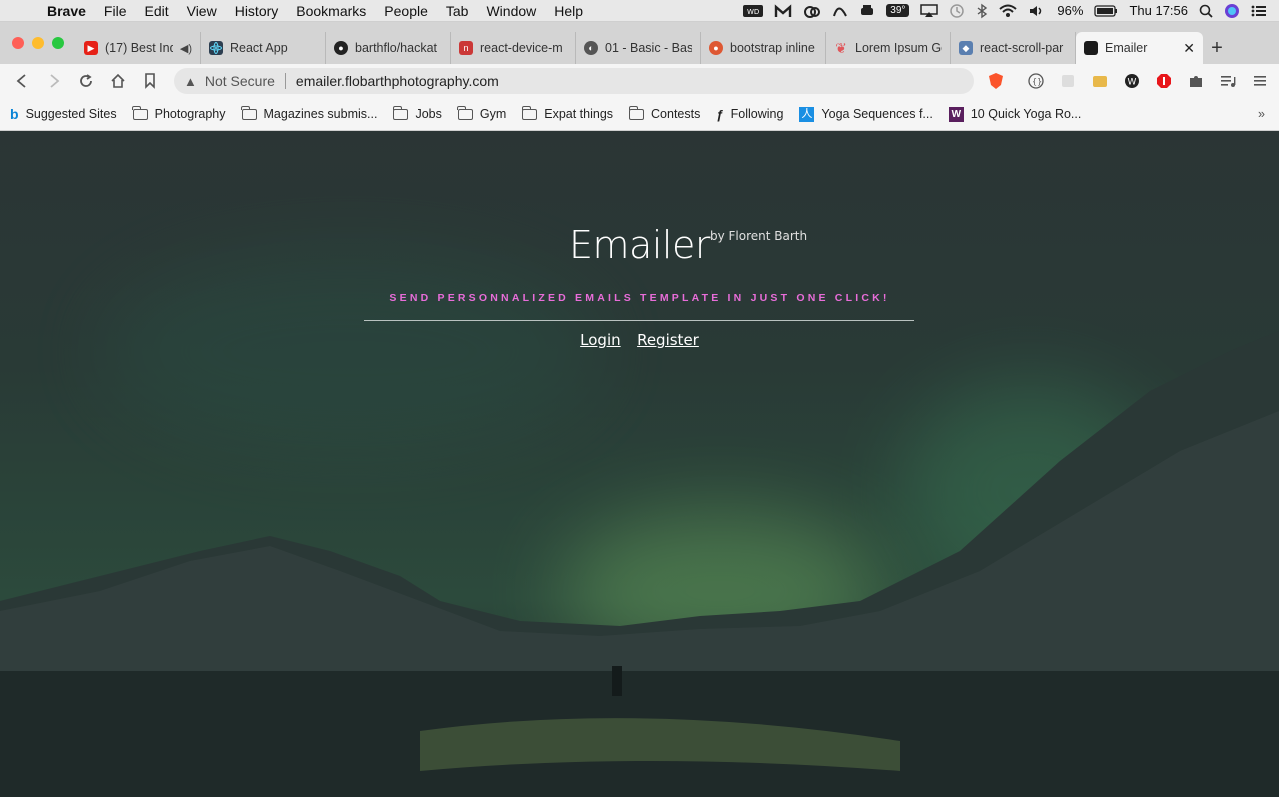  I want to click on login-link: Login, so click(600, 340).